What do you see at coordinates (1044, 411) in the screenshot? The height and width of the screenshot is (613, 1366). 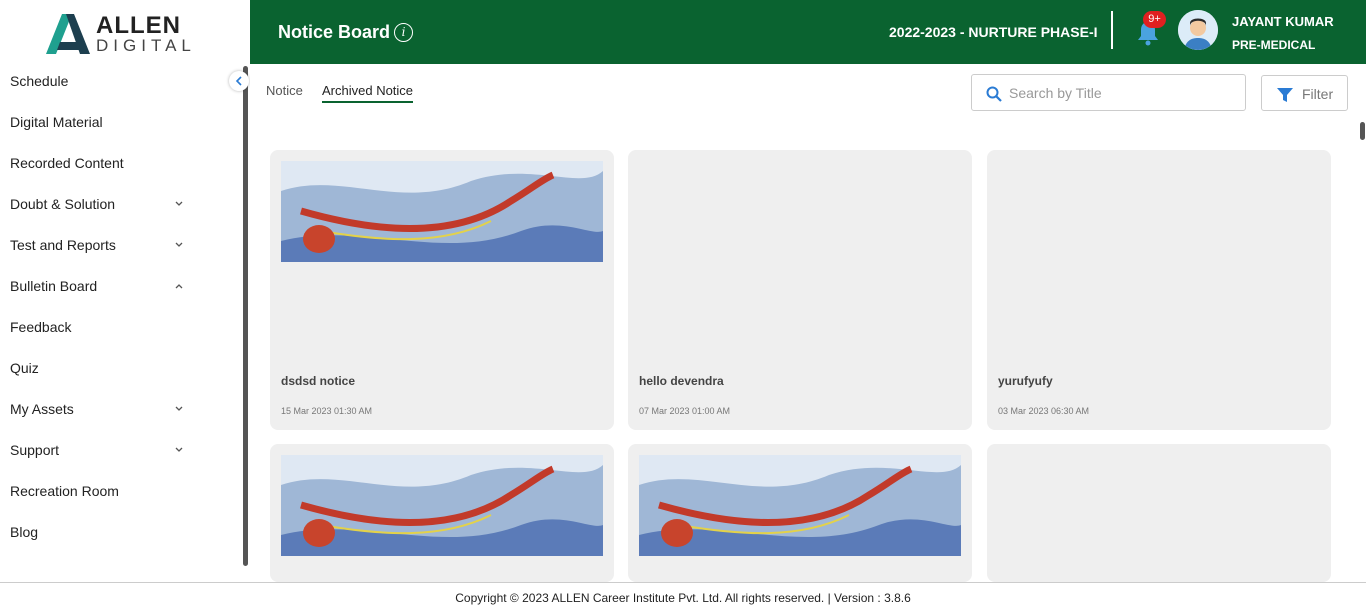 I see `notice-date: 03 Mar 2023 06:30 AM` at bounding box center [1044, 411].